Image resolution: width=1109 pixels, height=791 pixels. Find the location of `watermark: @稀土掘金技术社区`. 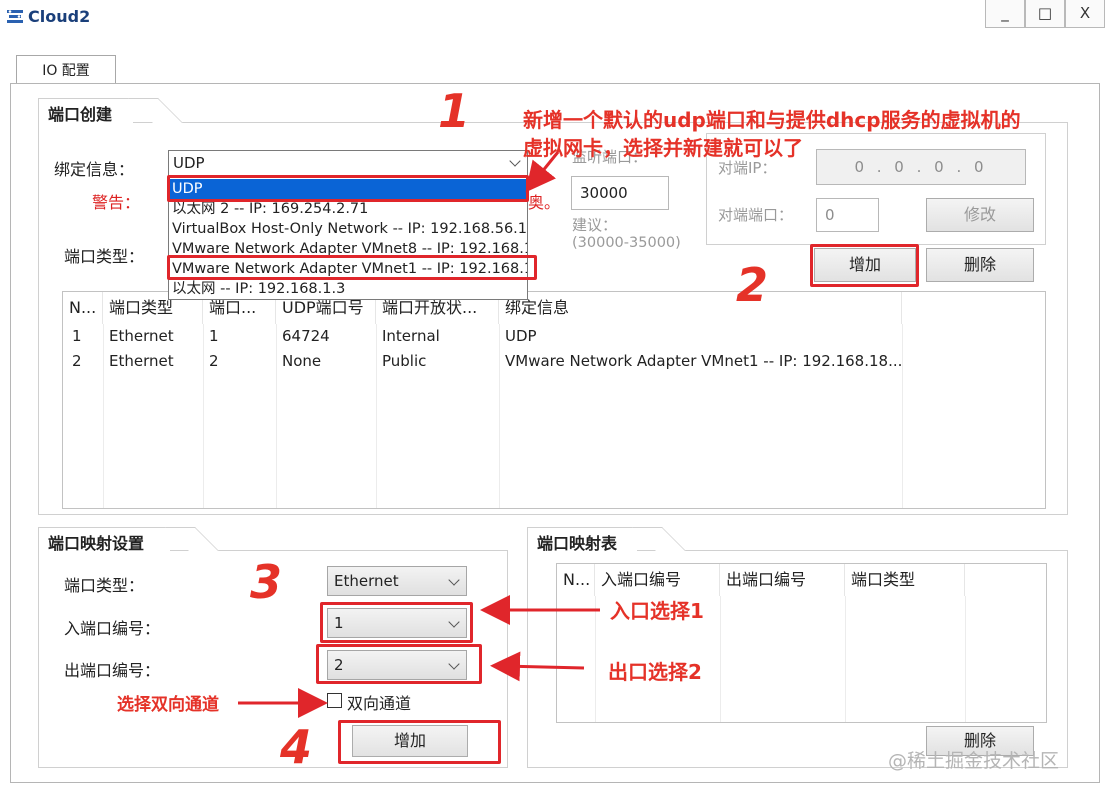

watermark: @稀土掘金技术社区 is located at coordinates (974, 761).